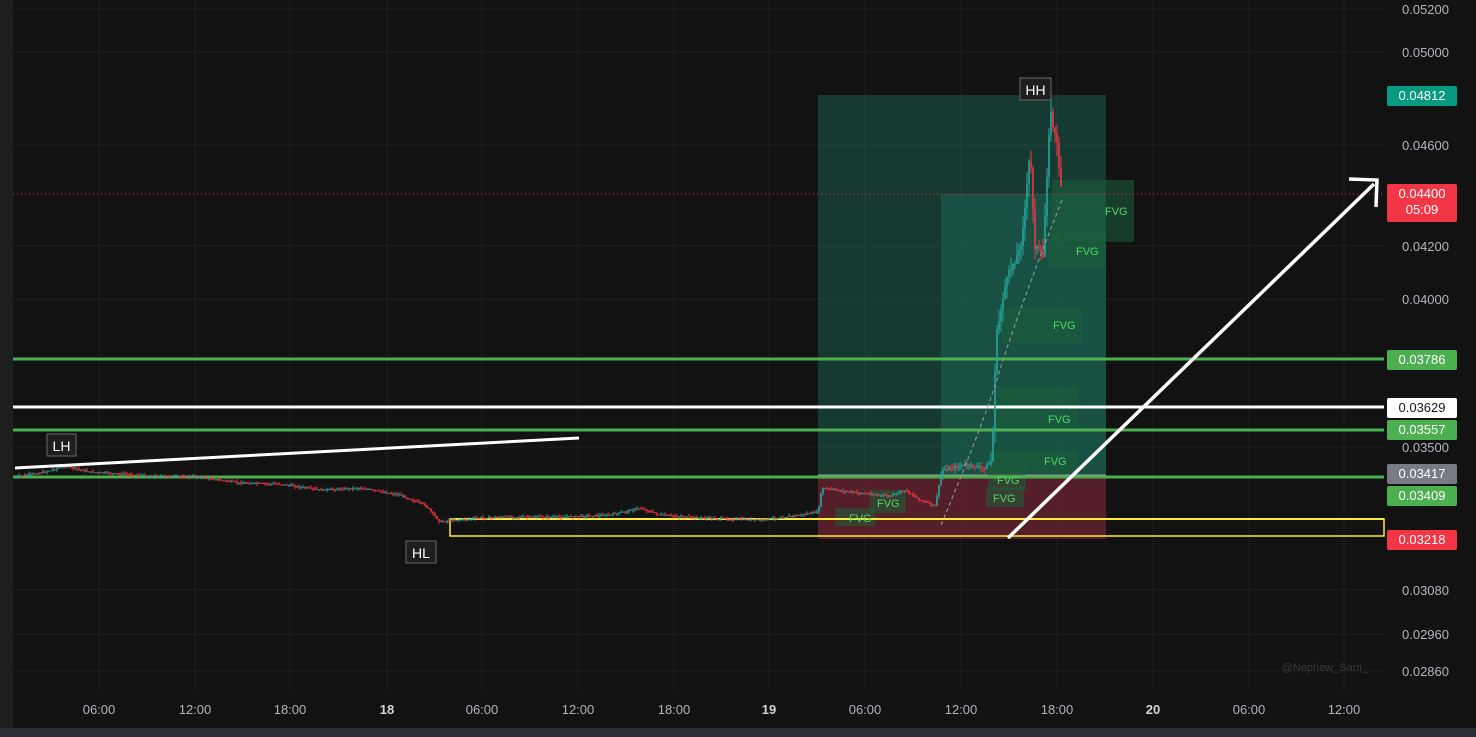 The width and height of the screenshot is (1476, 737). I want to click on swing-label-hl: HL, so click(421, 552).